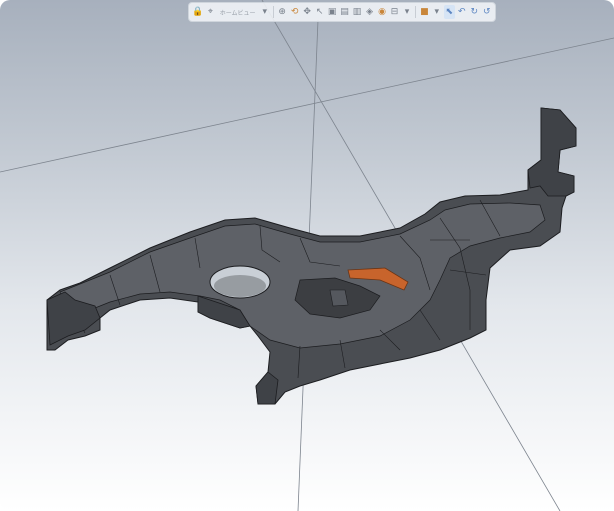  Describe the element at coordinates (357, 12) in the screenshot. I see `view-right-icon: ▥` at that location.